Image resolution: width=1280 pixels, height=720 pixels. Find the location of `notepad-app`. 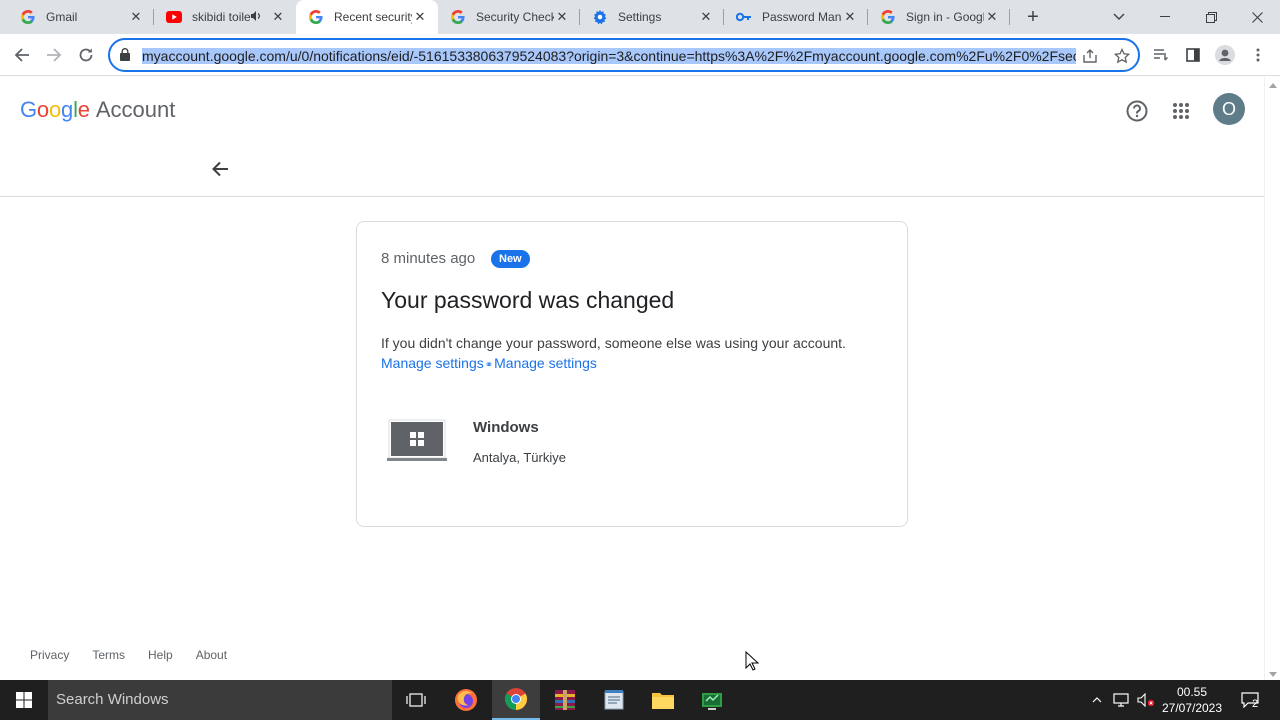

notepad-app is located at coordinates (614, 700).